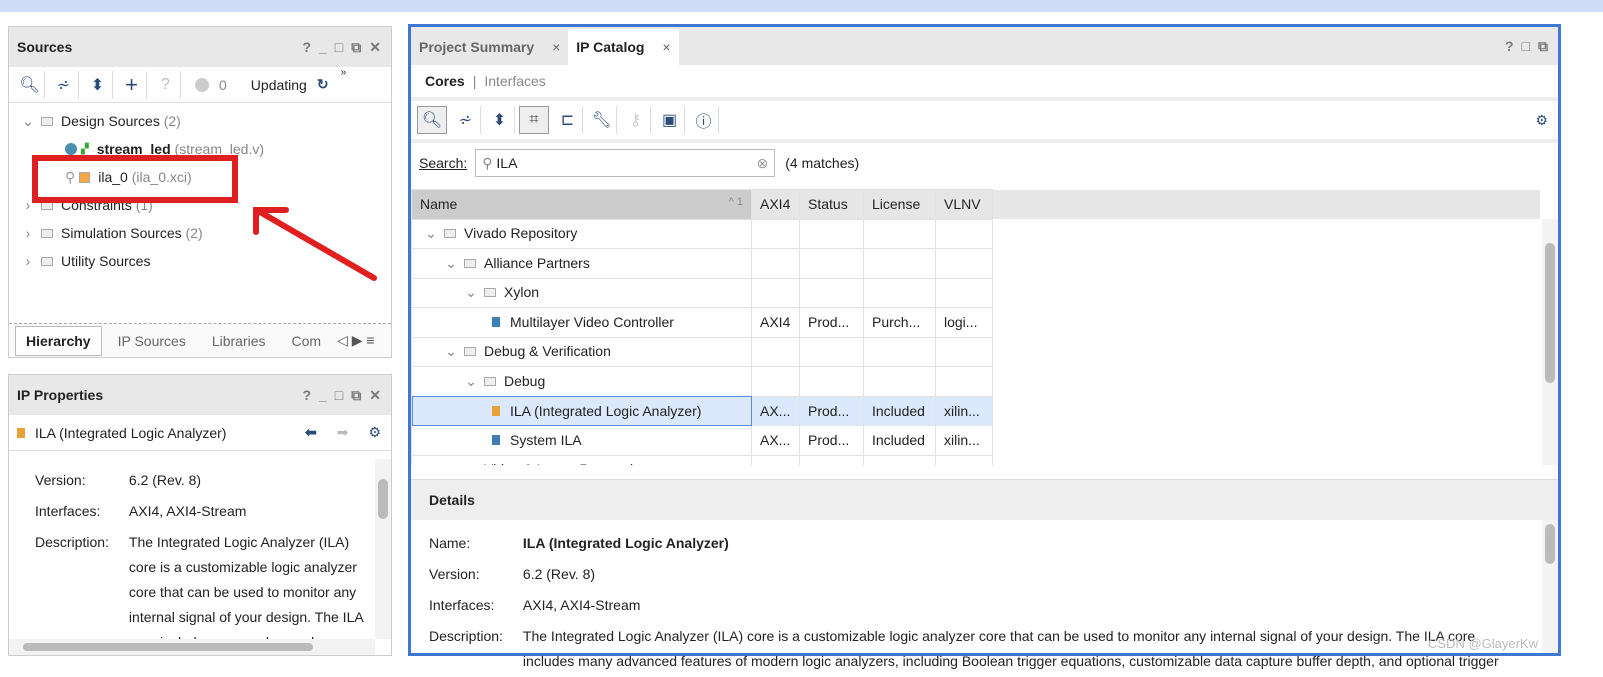 The height and width of the screenshot is (677, 1603). I want to click on table-row: ⌄ Debug, so click(976, 381).